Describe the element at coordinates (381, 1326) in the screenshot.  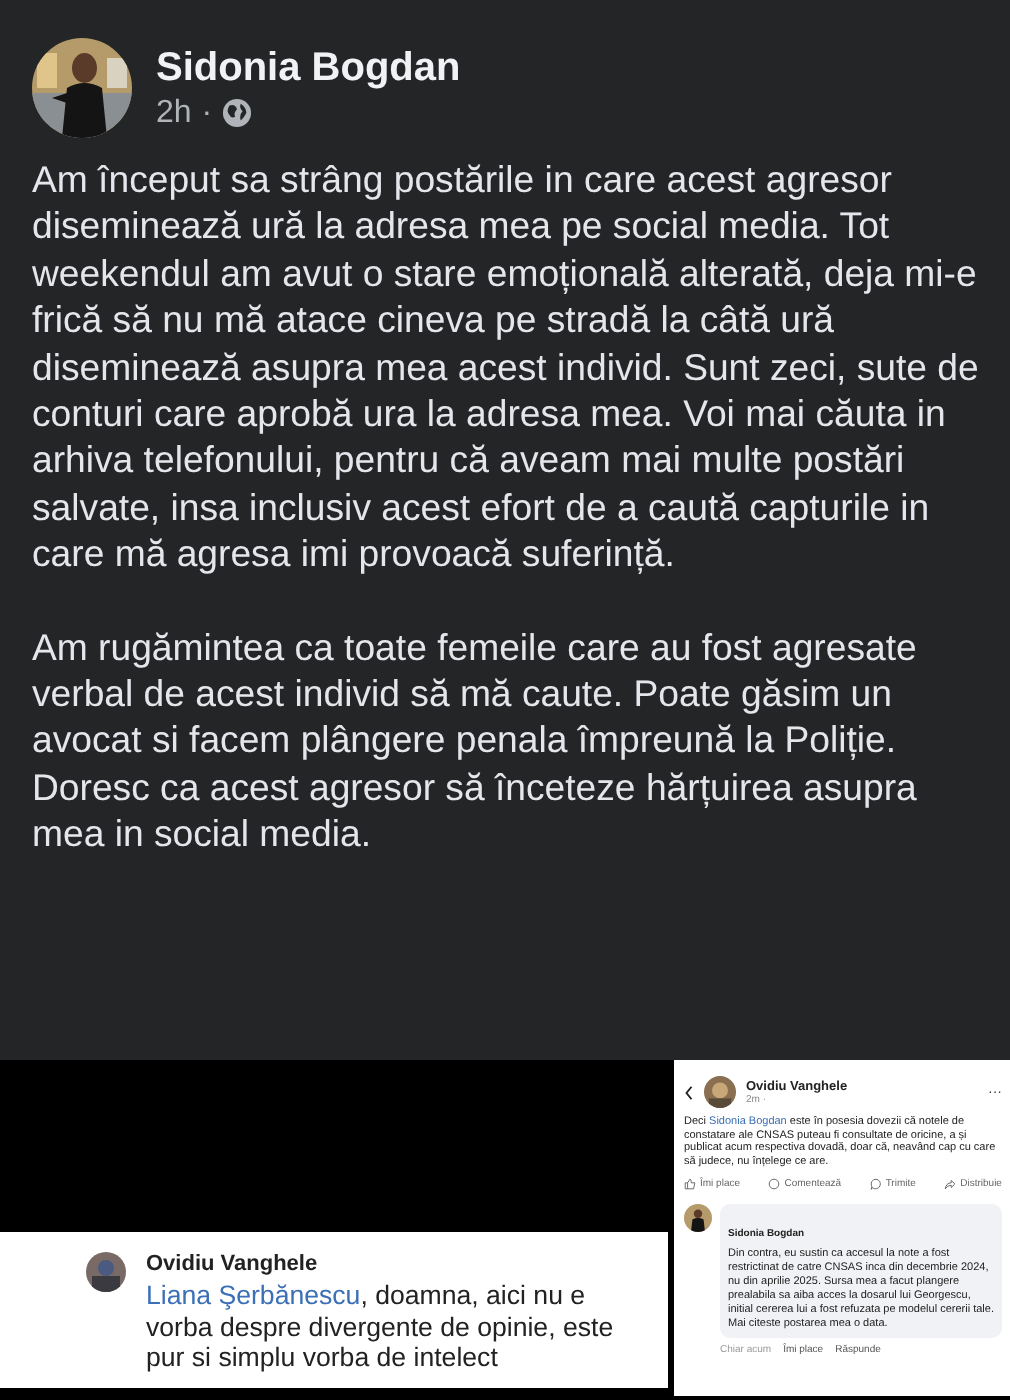
I see `comment-text: Liana Şerbănescu, doamna, aici nu e vorba despre divergente de opinie, este pur si simplu vorba de intelect` at that location.